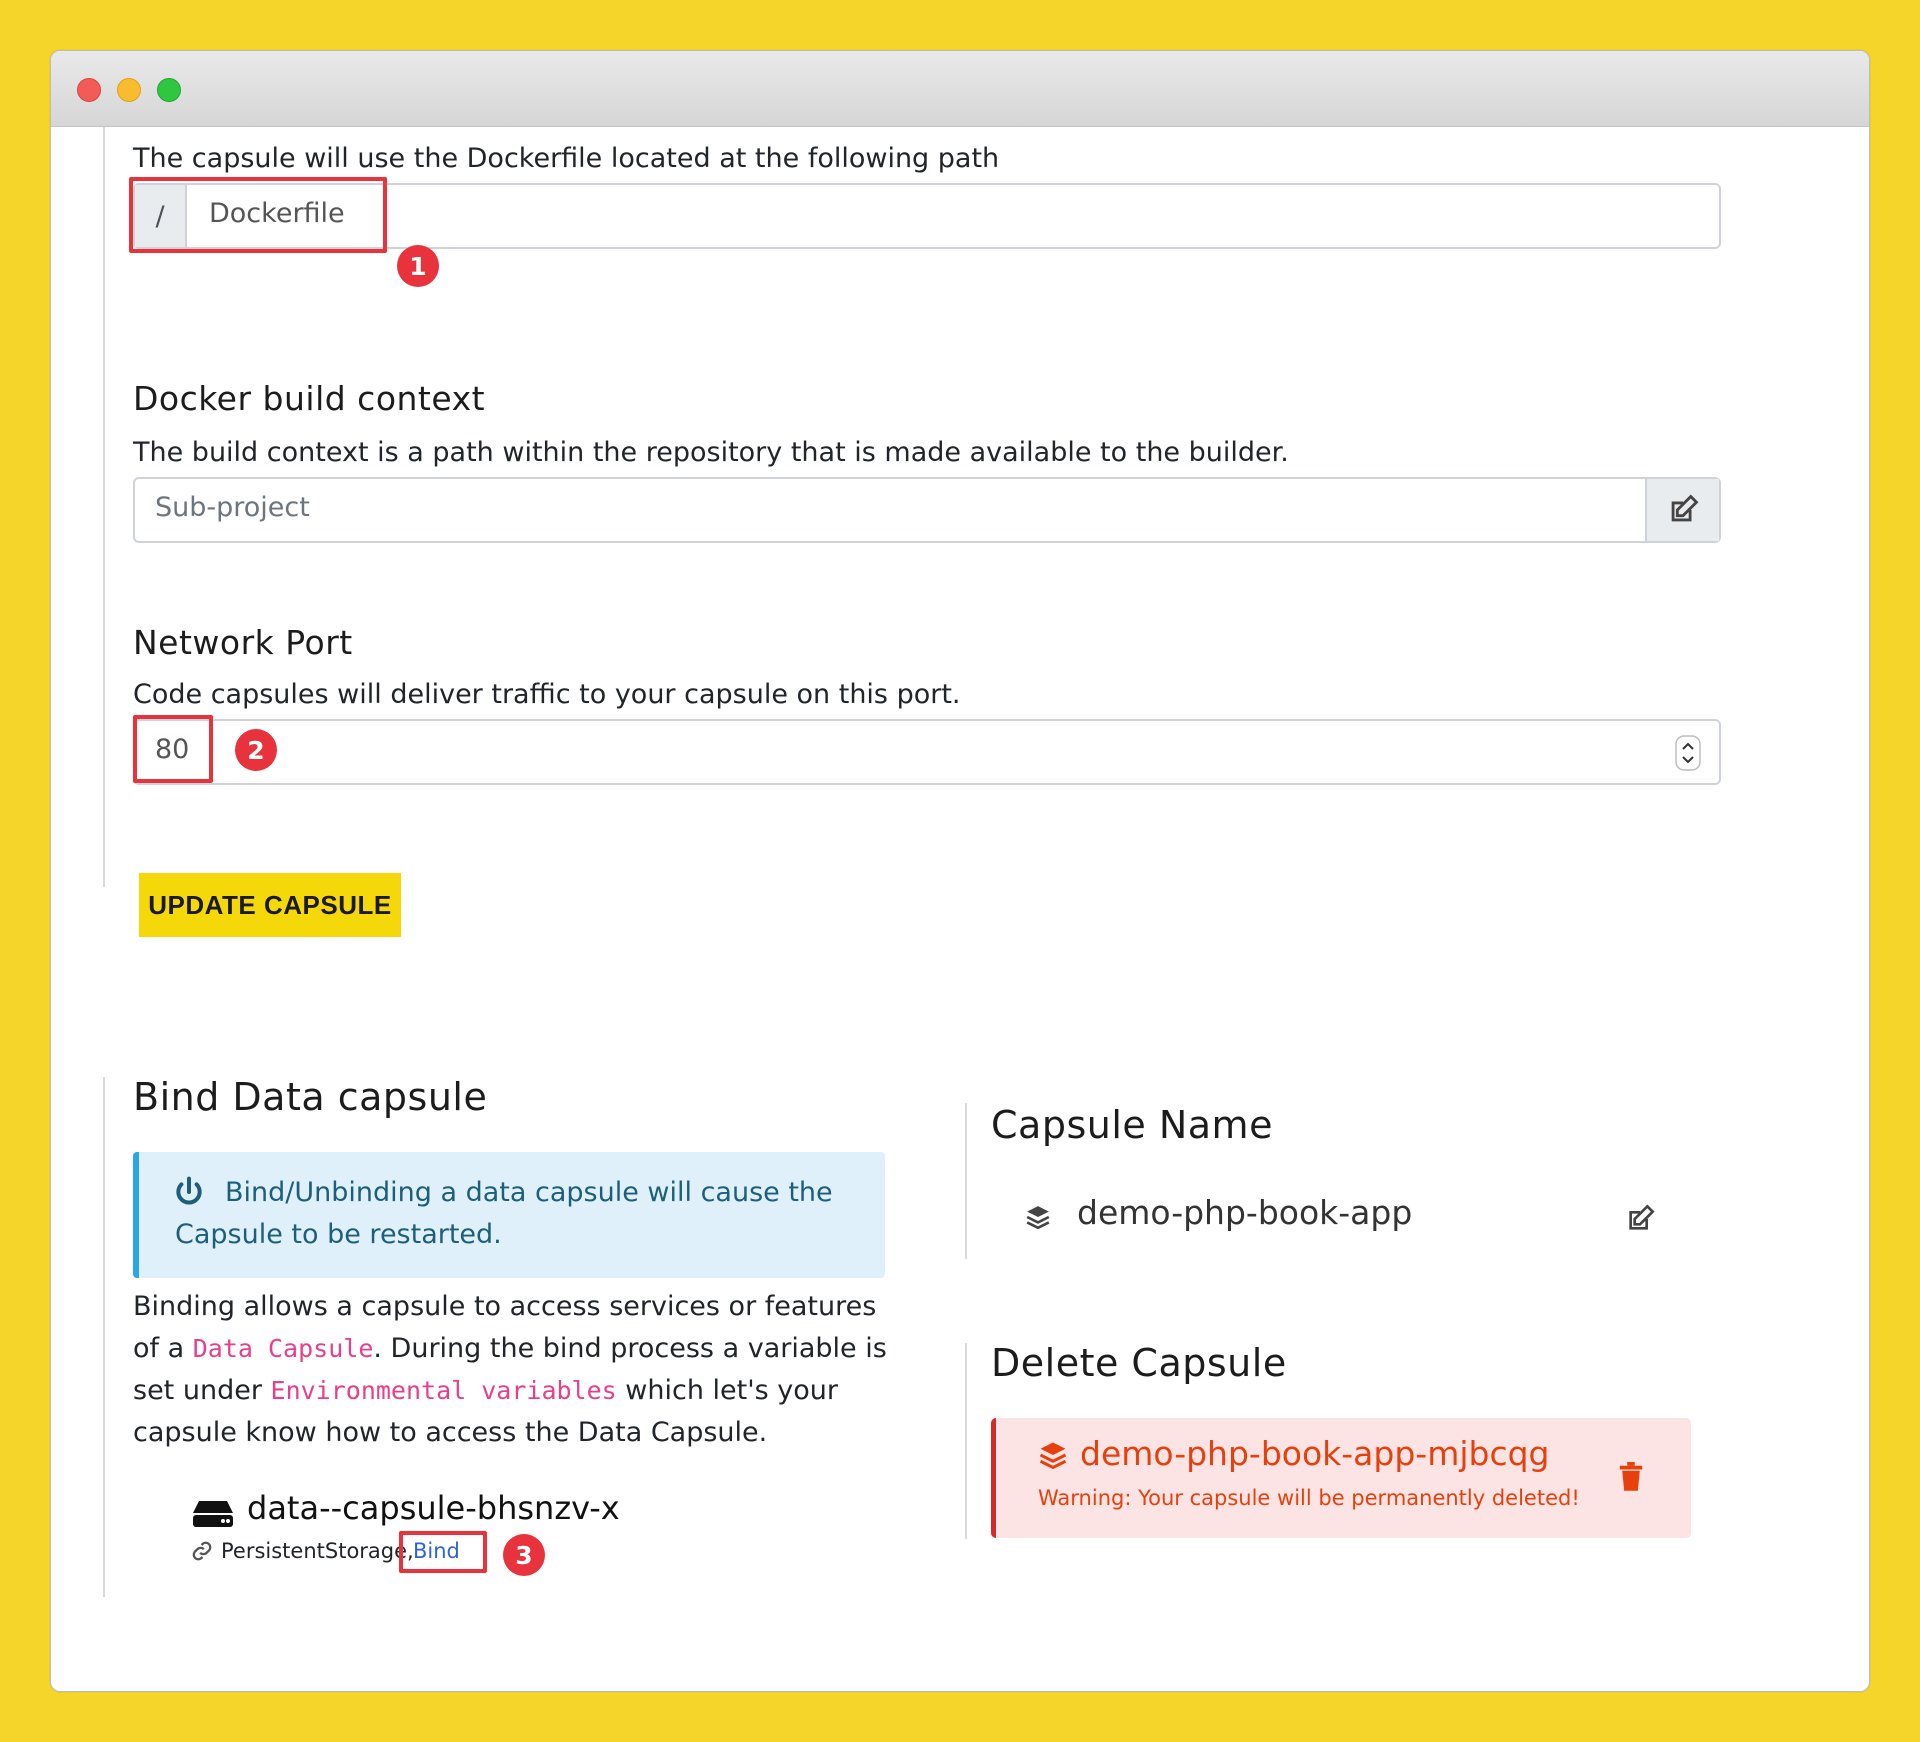  Describe the element at coordinates (213, 1514) in the screenshot. I see `storage-drive-icon` at that location.